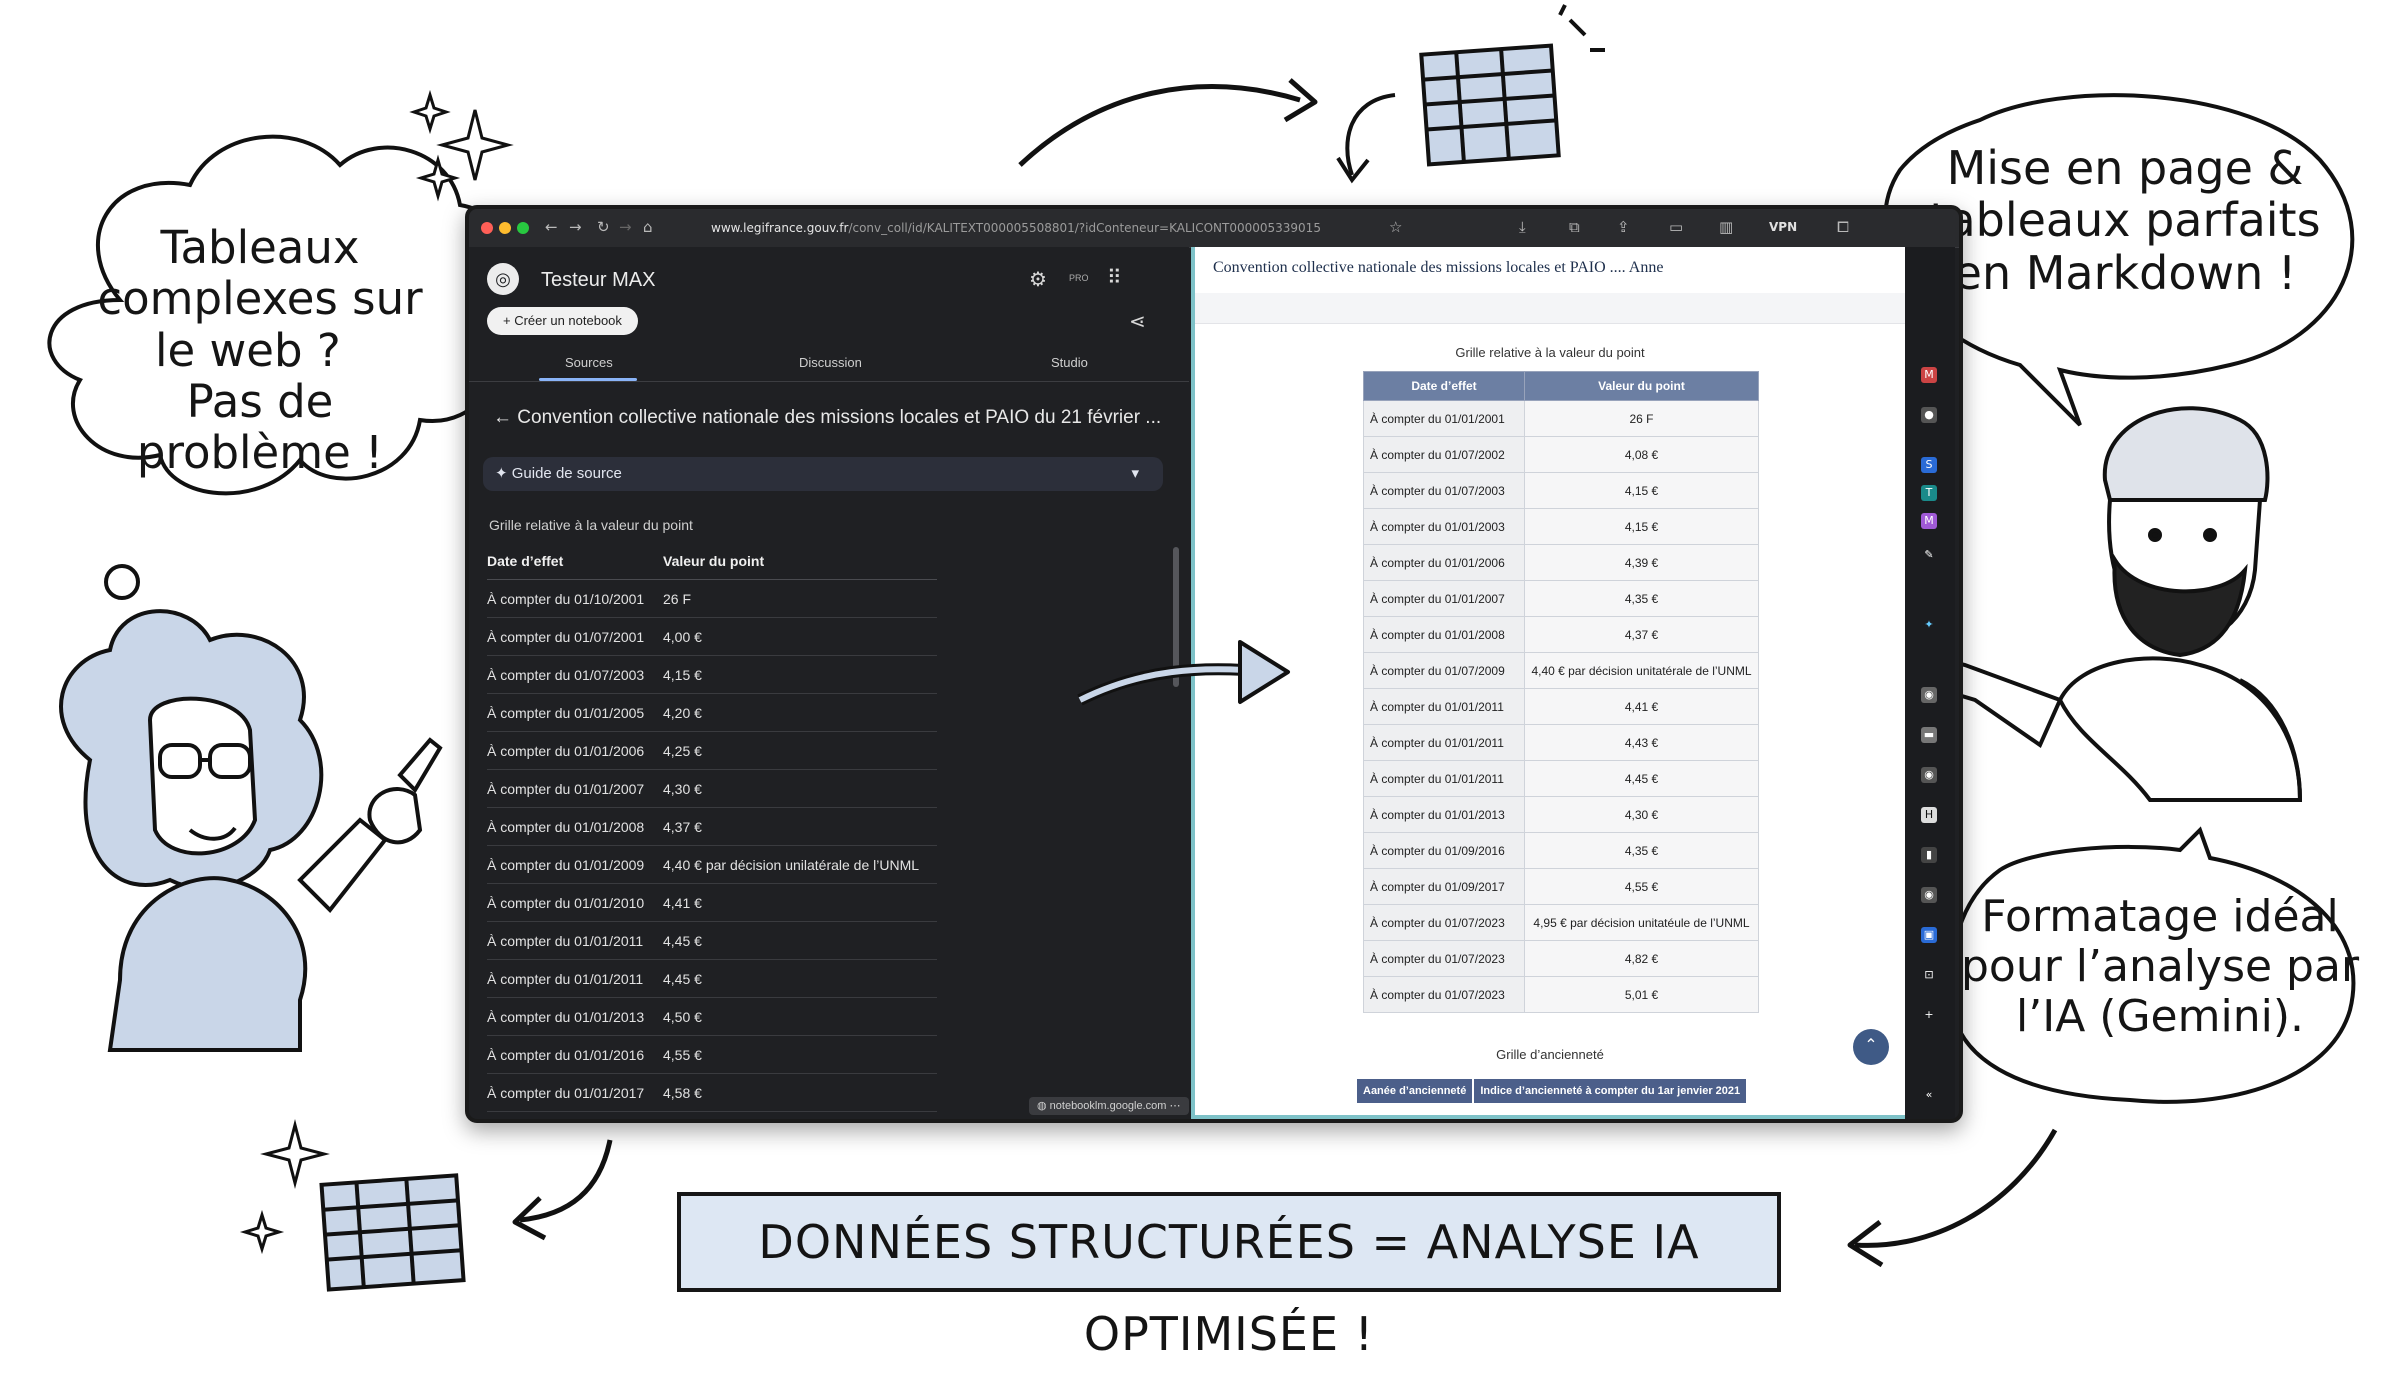 This screenshot has width=2400, height=1380. I want to click on table-row: À compter du 01/07/2003 4,15 €, so click(712, 674).